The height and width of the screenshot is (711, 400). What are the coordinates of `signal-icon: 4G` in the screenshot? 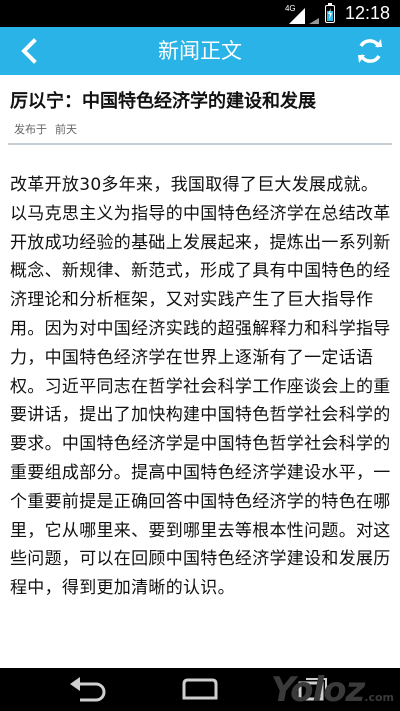 It's located at (302, 14).